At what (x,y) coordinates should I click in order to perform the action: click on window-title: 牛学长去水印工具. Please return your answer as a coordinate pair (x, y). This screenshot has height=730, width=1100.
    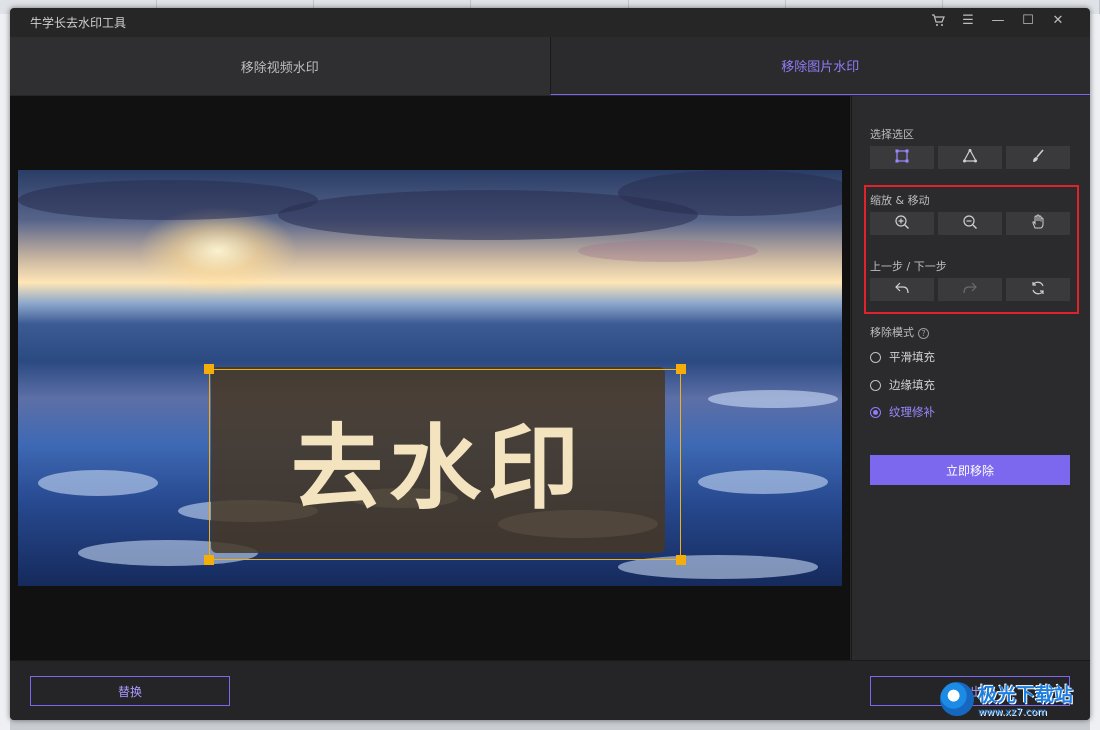
    Looking at the image, I should click on (78, 22).